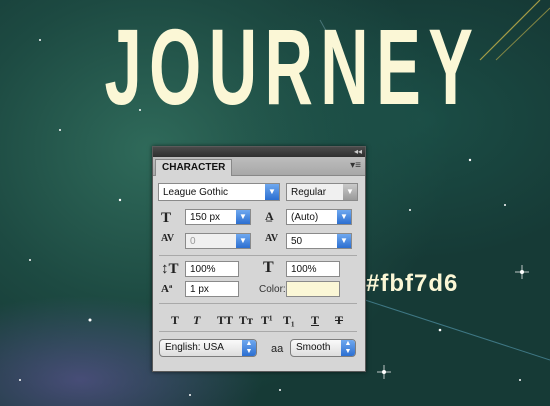 This screenshot has width=550, height=406. I want to click on leading-field: (Auto) ▼, so click(319, 217).